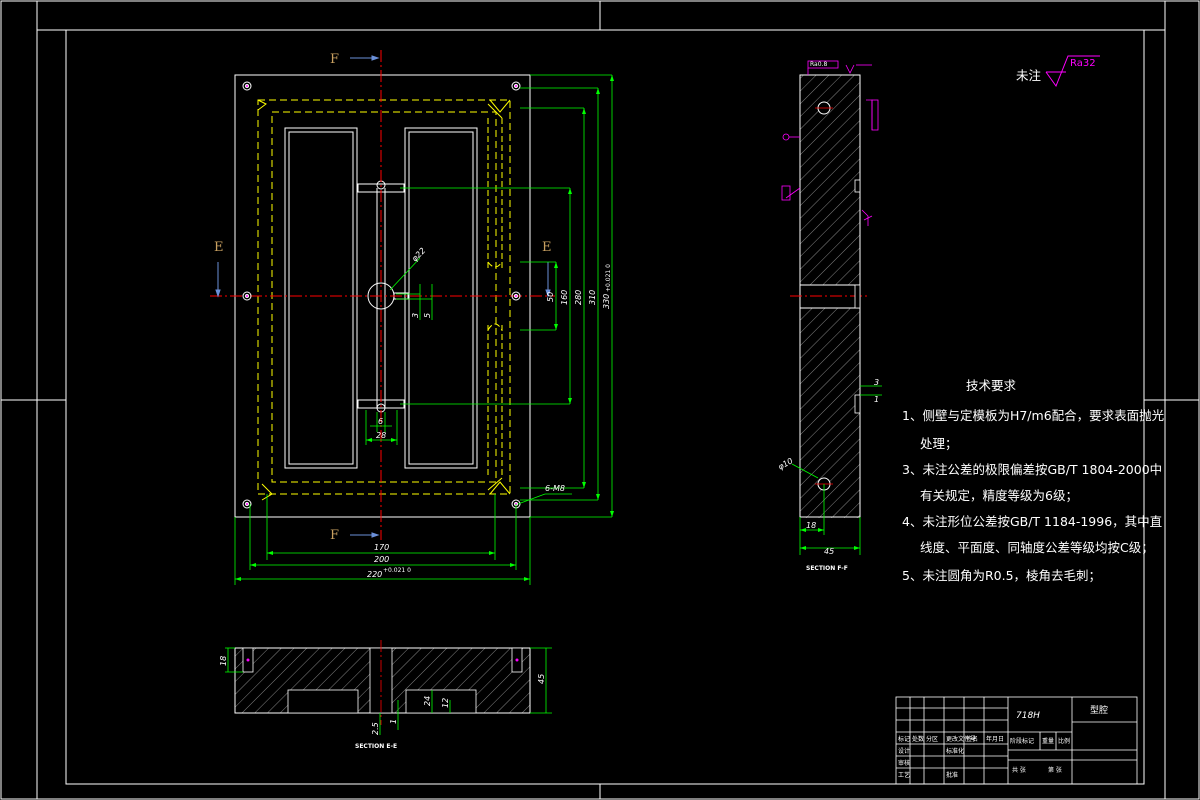 This screenshot has height=800, width=1200. I want to click on note-line-2: 处理；, so click(939, 443).